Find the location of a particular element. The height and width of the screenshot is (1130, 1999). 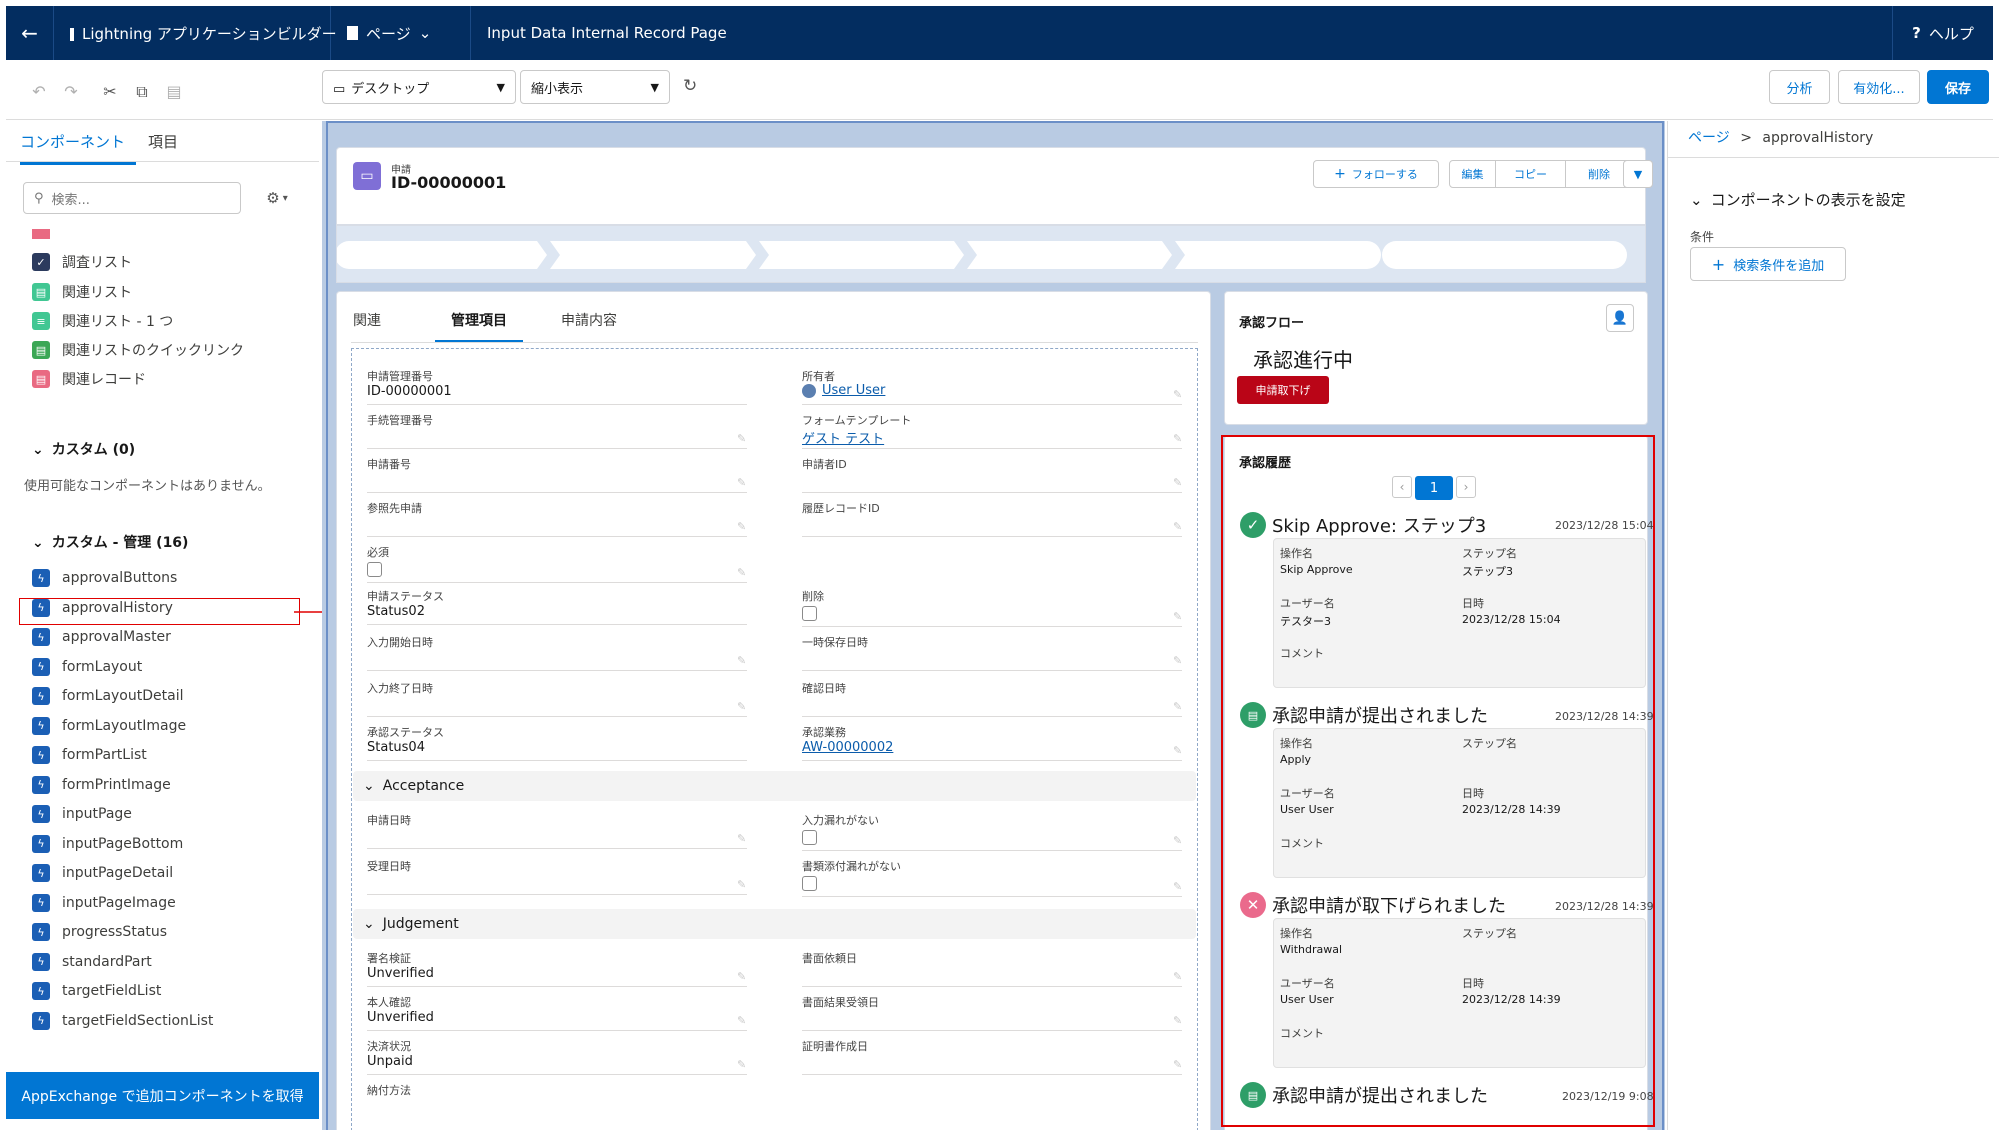

component-item: ϟ approvalButtons is located at coordinates (104, 578).